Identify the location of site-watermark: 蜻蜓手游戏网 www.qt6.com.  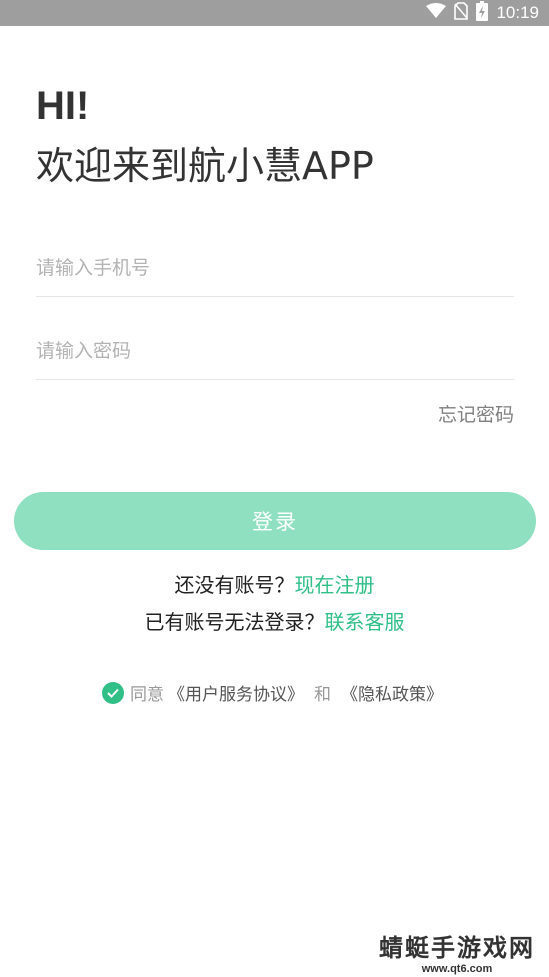
(457, 951).